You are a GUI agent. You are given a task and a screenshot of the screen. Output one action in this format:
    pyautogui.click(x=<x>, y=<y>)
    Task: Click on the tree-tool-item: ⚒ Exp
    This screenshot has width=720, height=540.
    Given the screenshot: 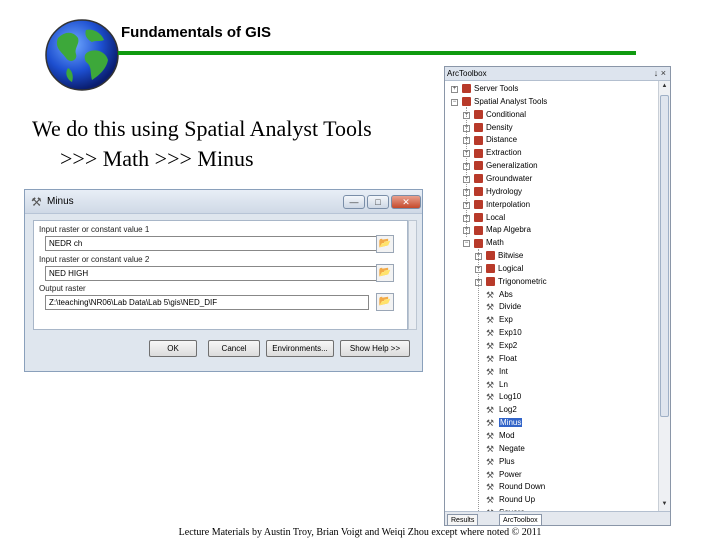 What is the action you would take?
    pyautogui.click(x=499, y=320)
    